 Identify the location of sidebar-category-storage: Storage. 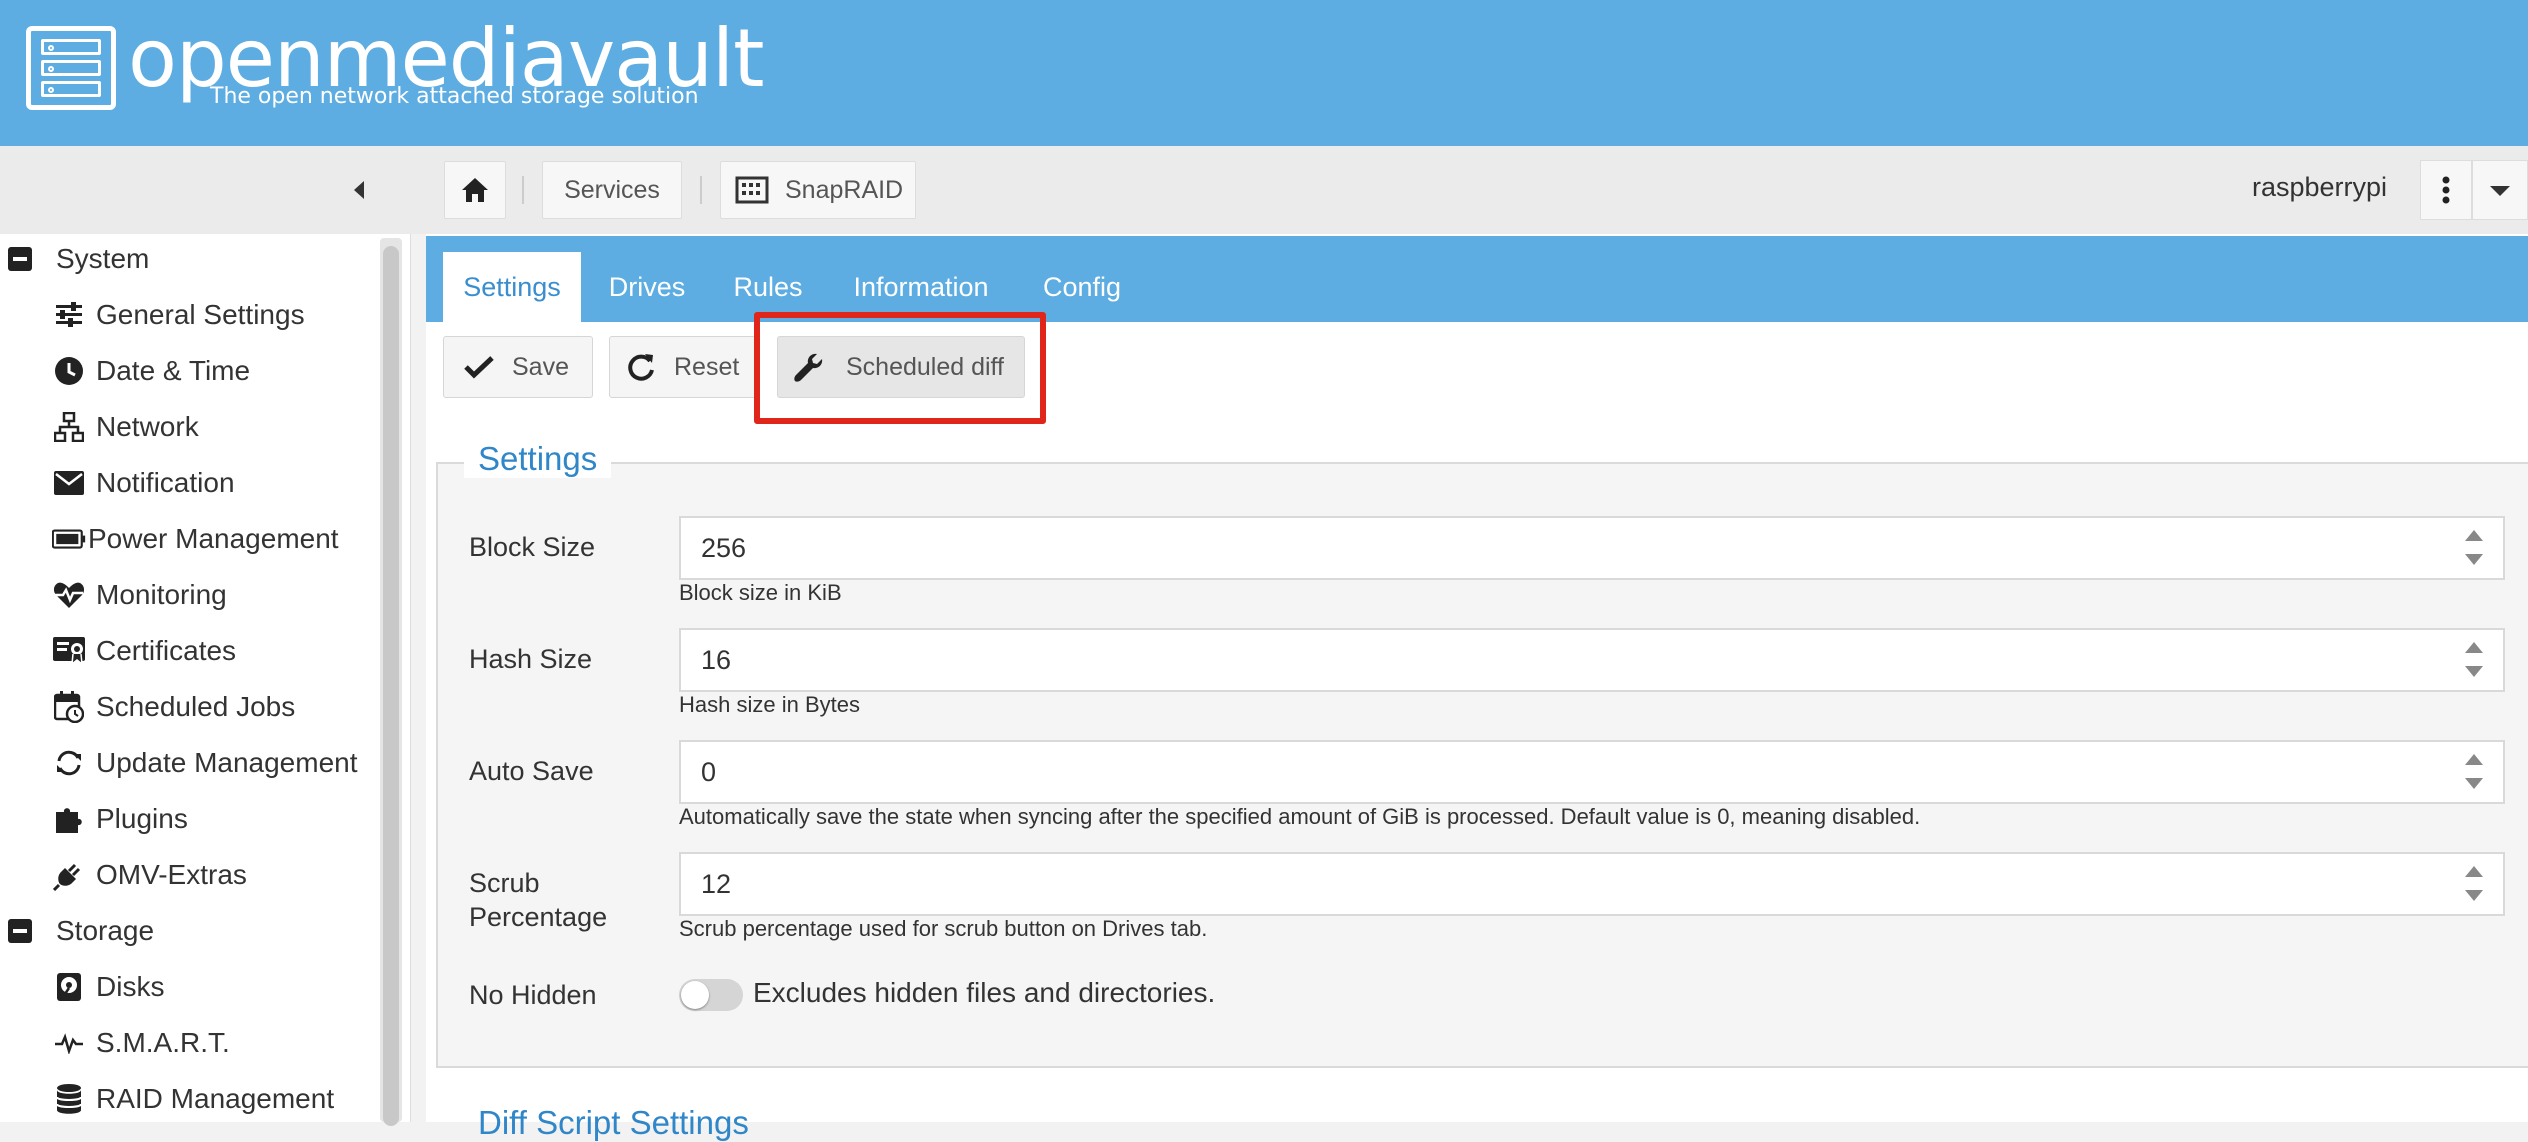
(77, 931).